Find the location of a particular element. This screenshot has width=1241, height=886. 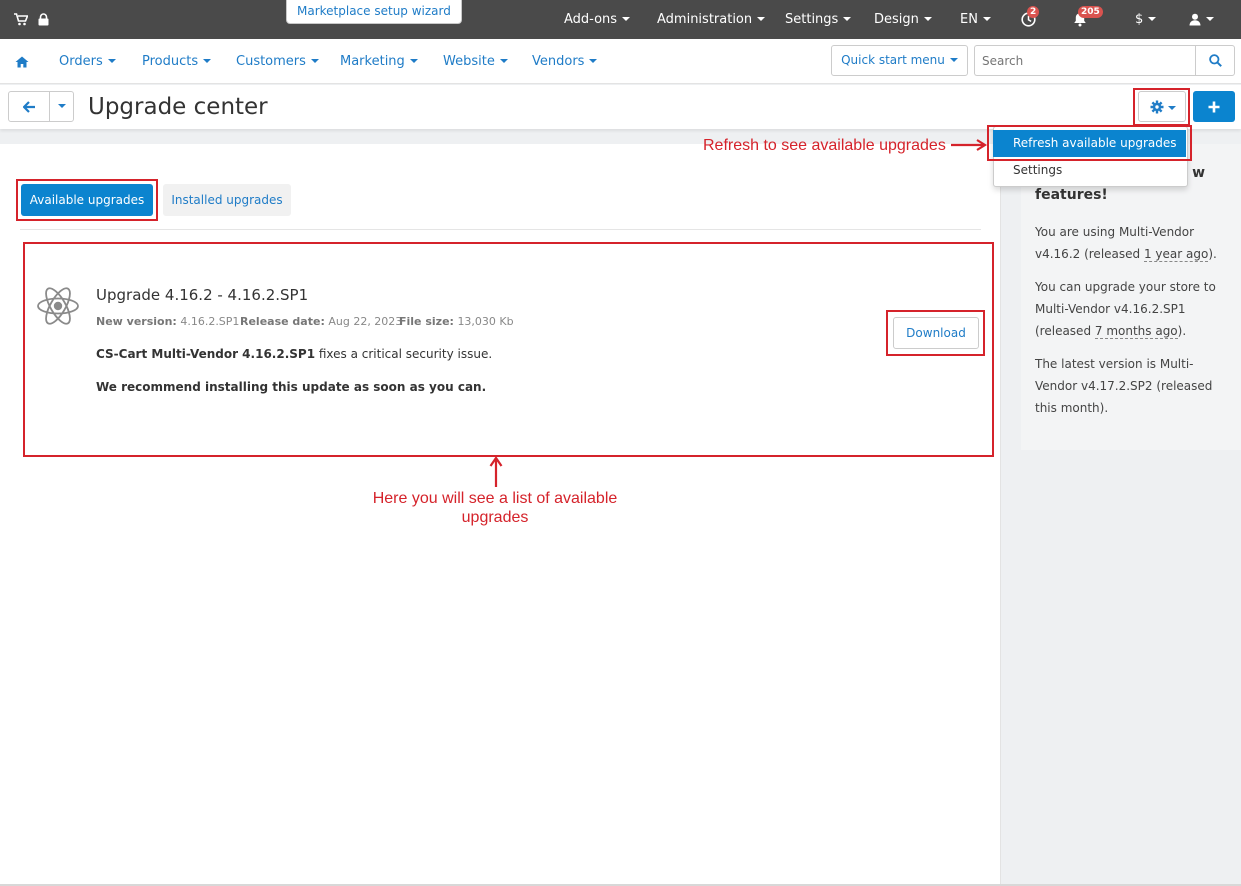

plus-icon is located at coordinates (1214, 107).